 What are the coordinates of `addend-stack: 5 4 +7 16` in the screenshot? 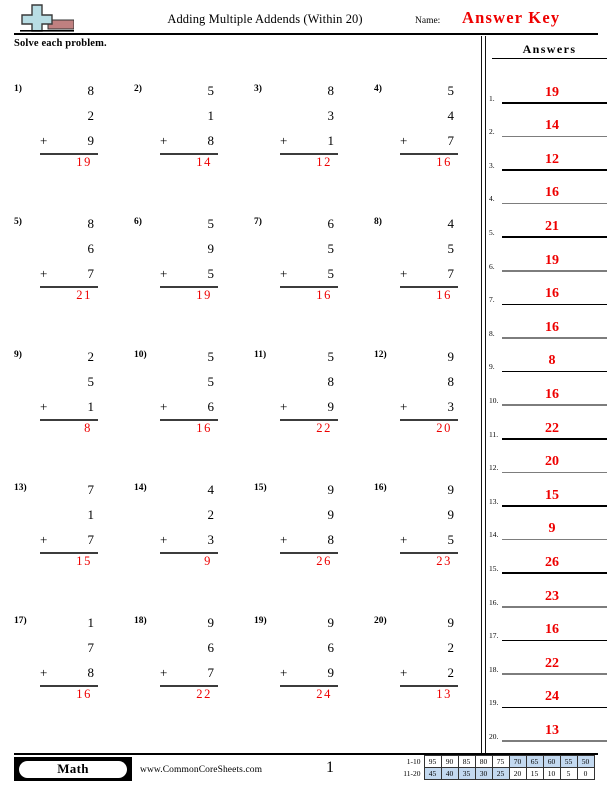 It's located at (425, 123).